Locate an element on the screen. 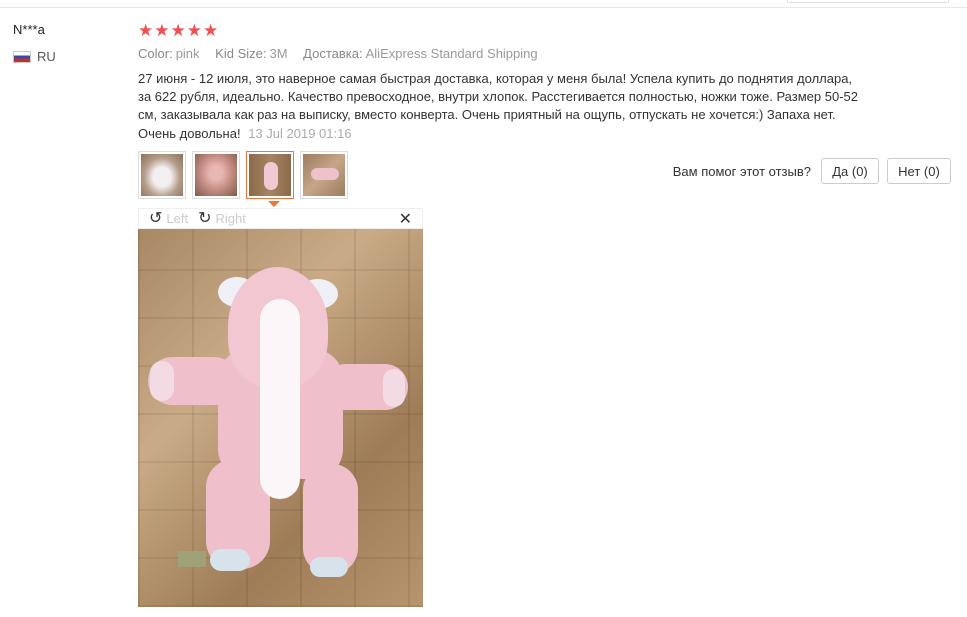 The image size is (967, 617). reviewer-country: RU is located at coordinates (34, 56).